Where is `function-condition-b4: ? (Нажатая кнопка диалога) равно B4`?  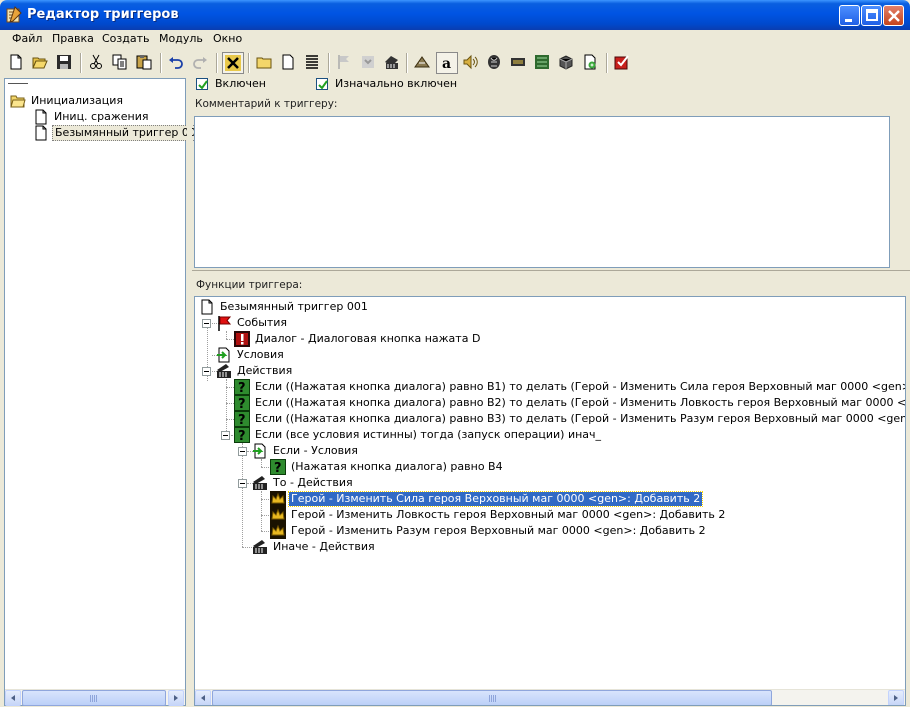 function-condition-b4: ? (Нажатая кнопка диалога) равно B4 is located at coordinates (387, 467).